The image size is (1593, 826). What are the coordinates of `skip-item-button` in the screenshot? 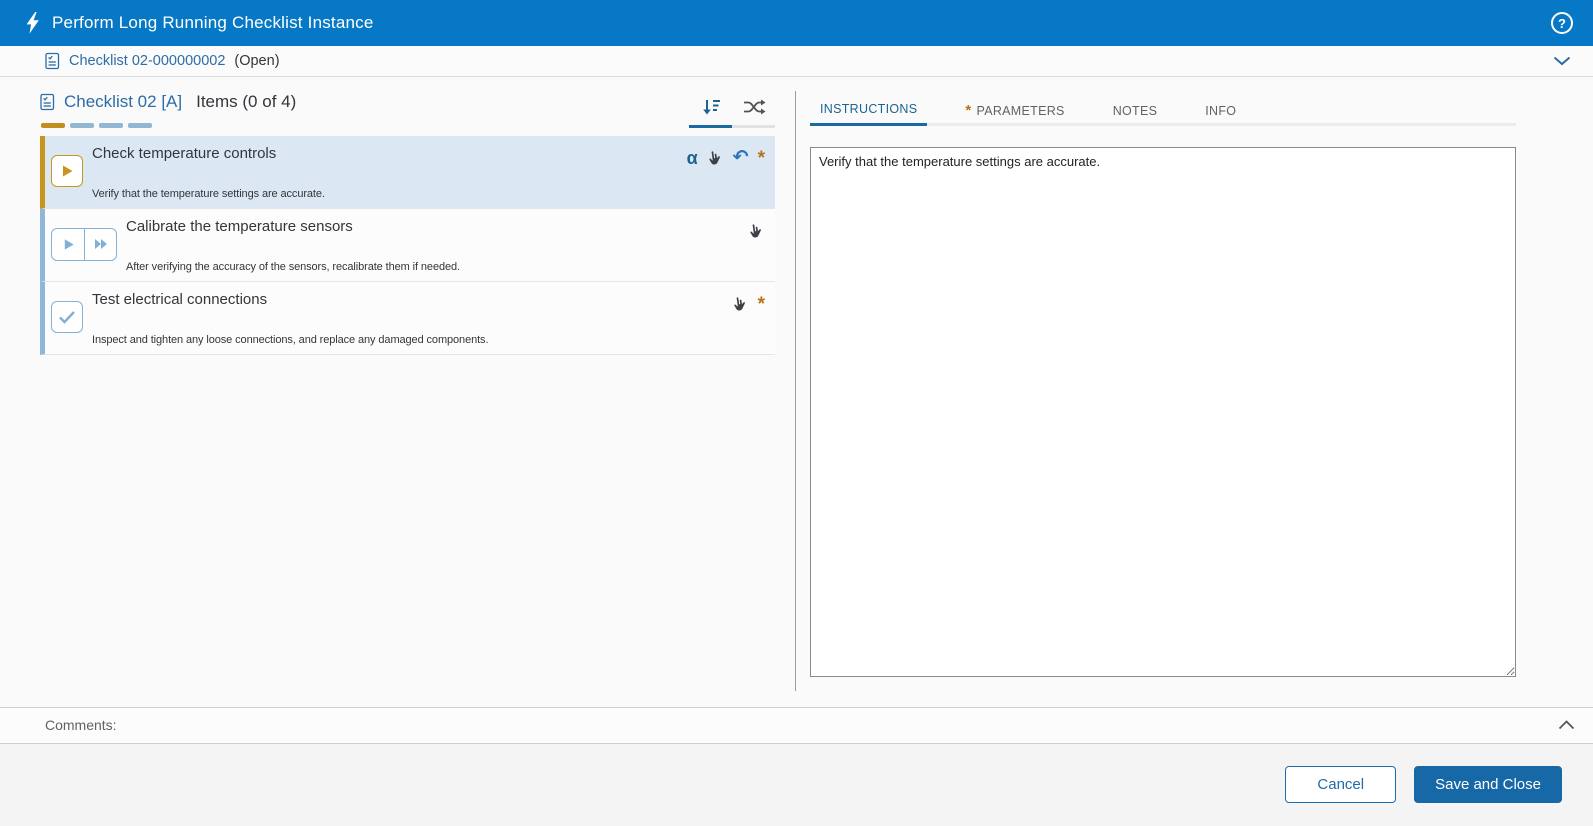 It's located at (100, 244).